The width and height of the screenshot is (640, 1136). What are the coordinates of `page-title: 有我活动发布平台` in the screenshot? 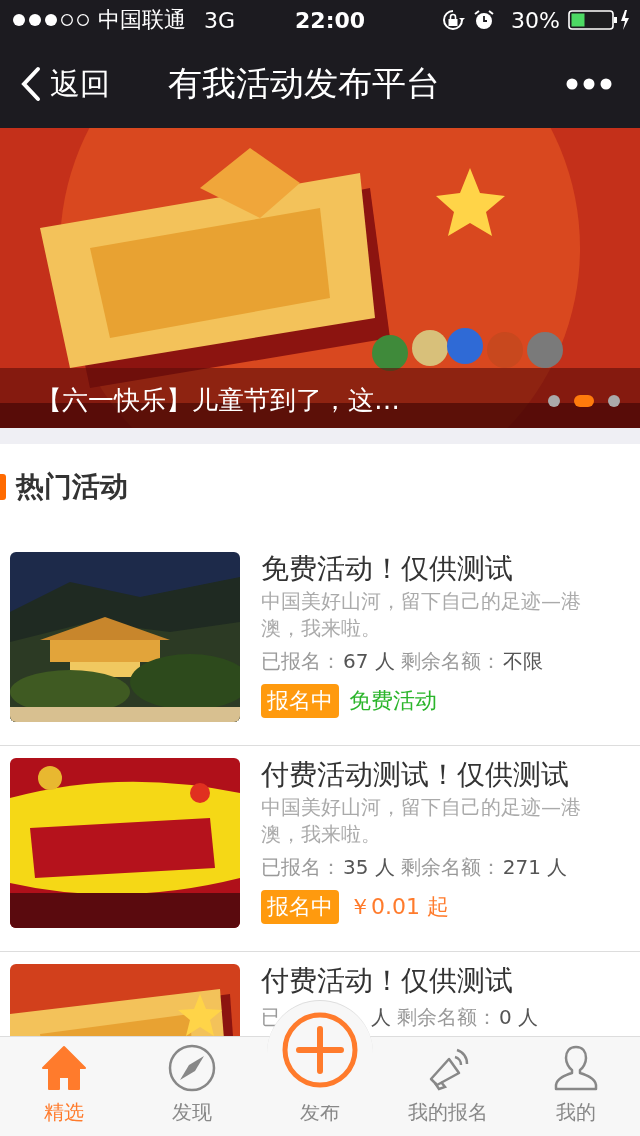 It's located at (304, 83).